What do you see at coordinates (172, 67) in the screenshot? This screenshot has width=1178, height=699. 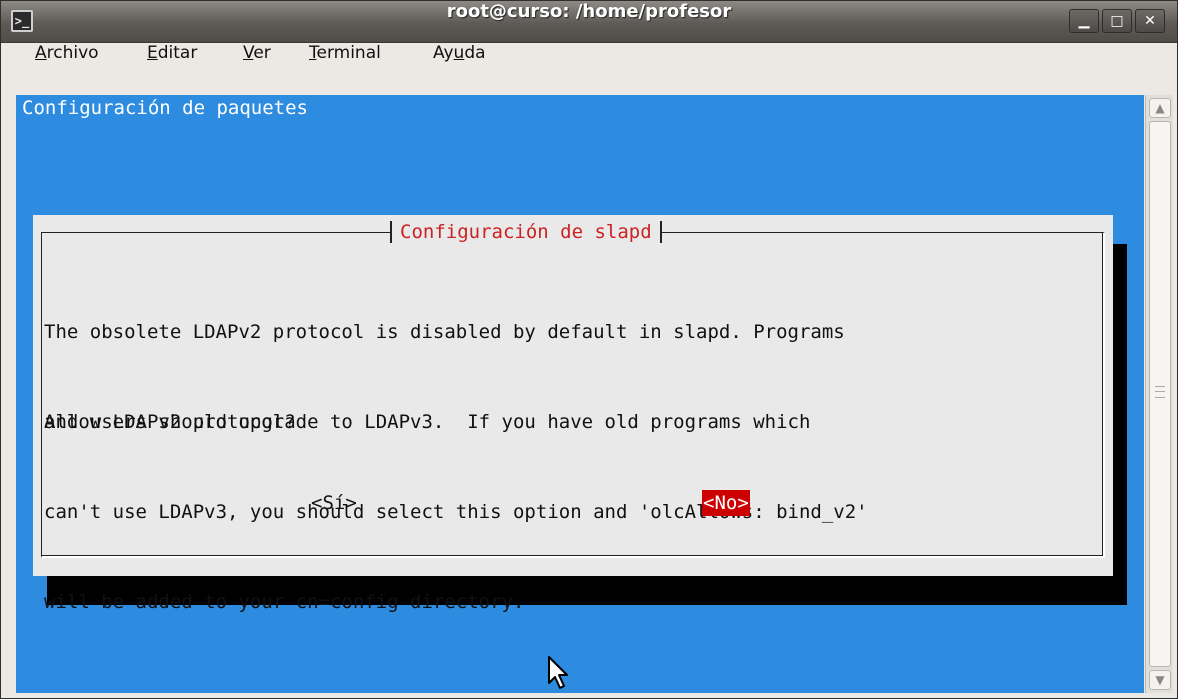 I see `menu-editar: Editar` at bounding box center [172, 67].